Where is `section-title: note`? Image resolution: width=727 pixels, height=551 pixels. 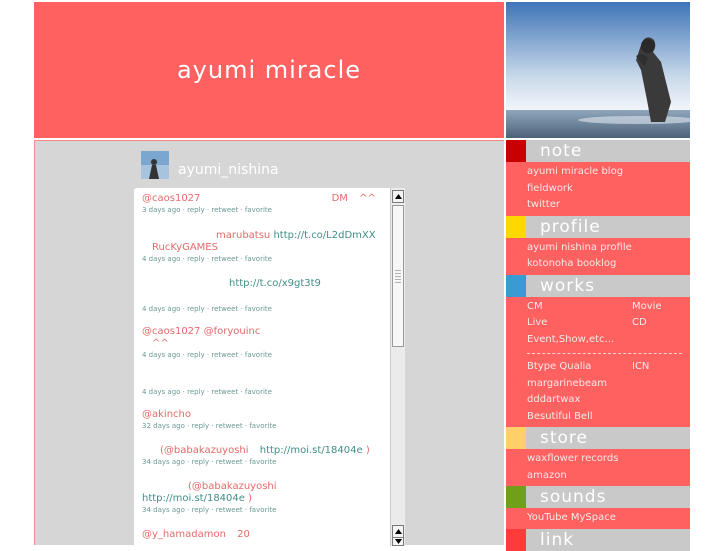 section-title: note is located at coordinates (561, 151).